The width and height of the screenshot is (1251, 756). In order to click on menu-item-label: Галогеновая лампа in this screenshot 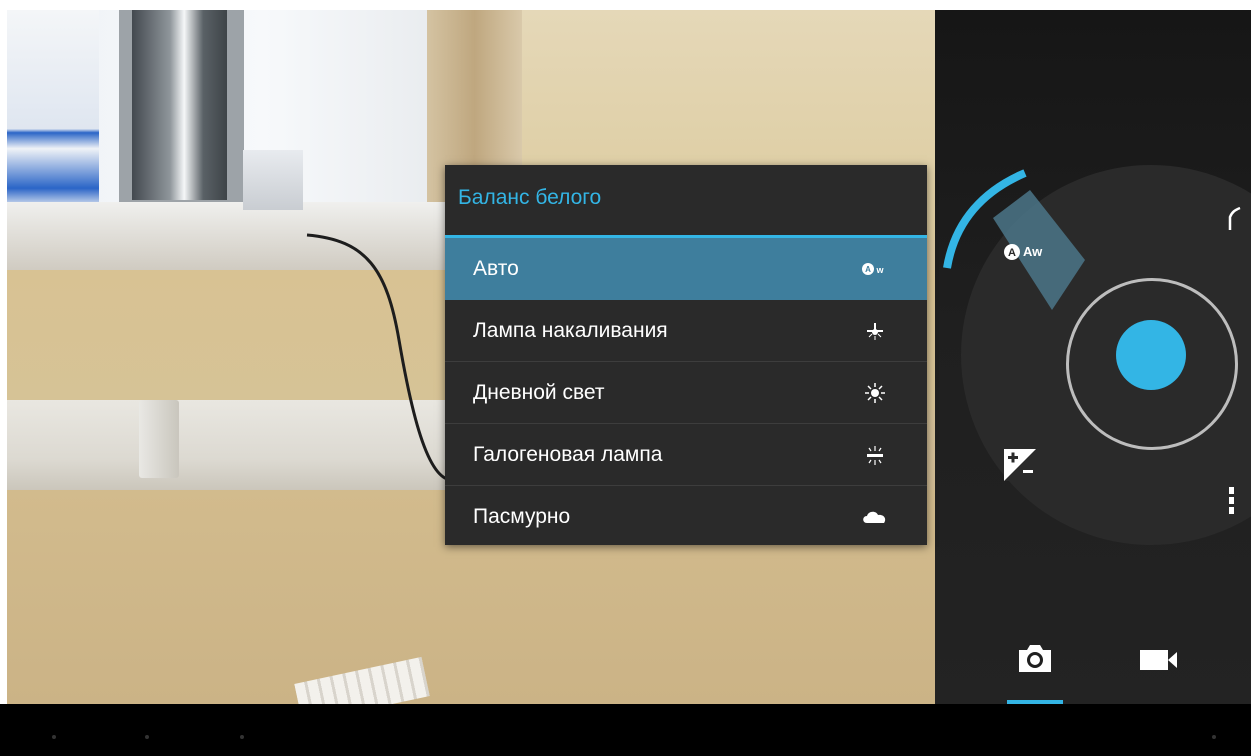, I will do `click(568, 454)`.